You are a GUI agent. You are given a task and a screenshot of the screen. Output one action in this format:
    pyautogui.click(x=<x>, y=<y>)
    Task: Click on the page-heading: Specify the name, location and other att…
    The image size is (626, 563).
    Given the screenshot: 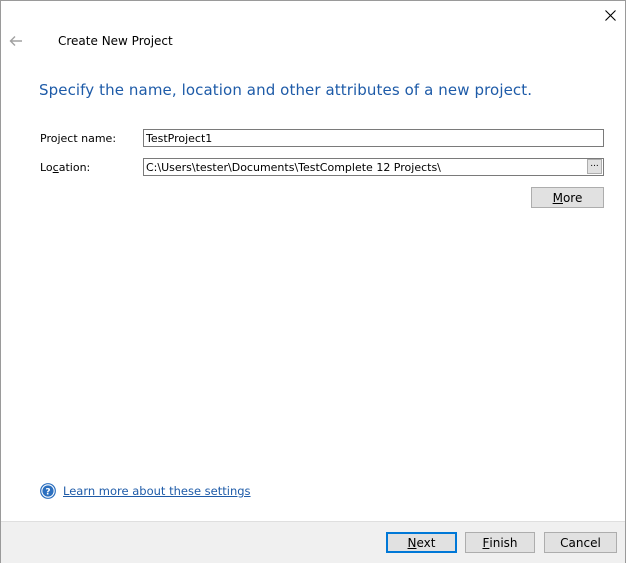 What is the action you would take?
    pyautogui.click(x=286, y=90)
    